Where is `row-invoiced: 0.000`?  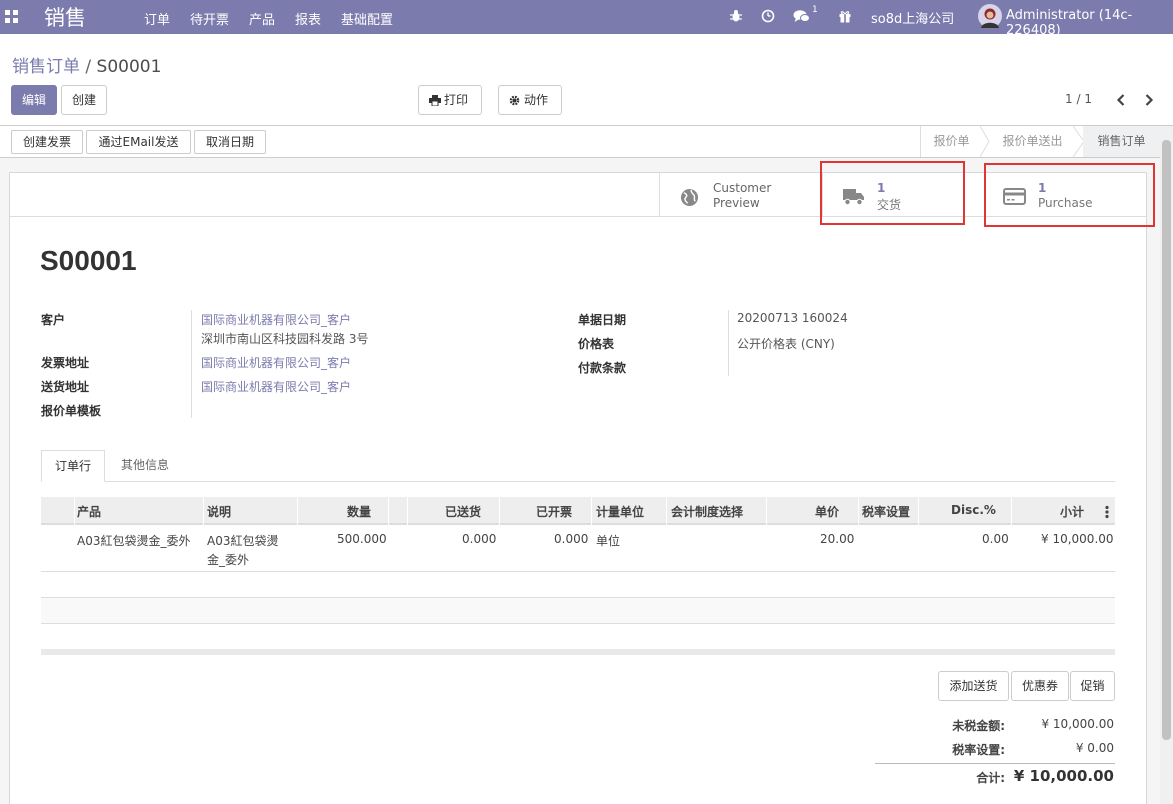 row-invoiced: 0.000 is located at coordinates (571, 539).